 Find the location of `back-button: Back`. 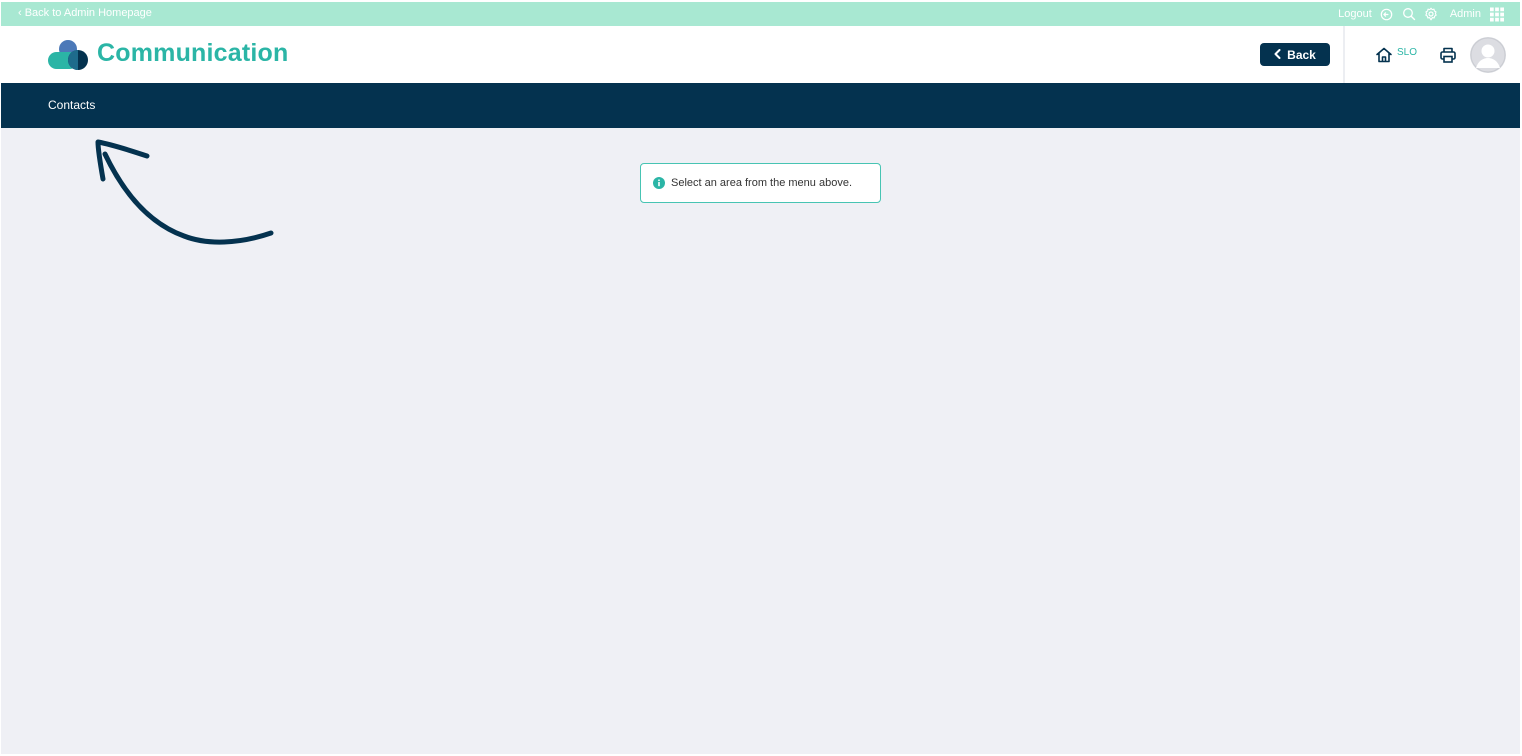

back-button: Back is located at coordinates (1295, 54).